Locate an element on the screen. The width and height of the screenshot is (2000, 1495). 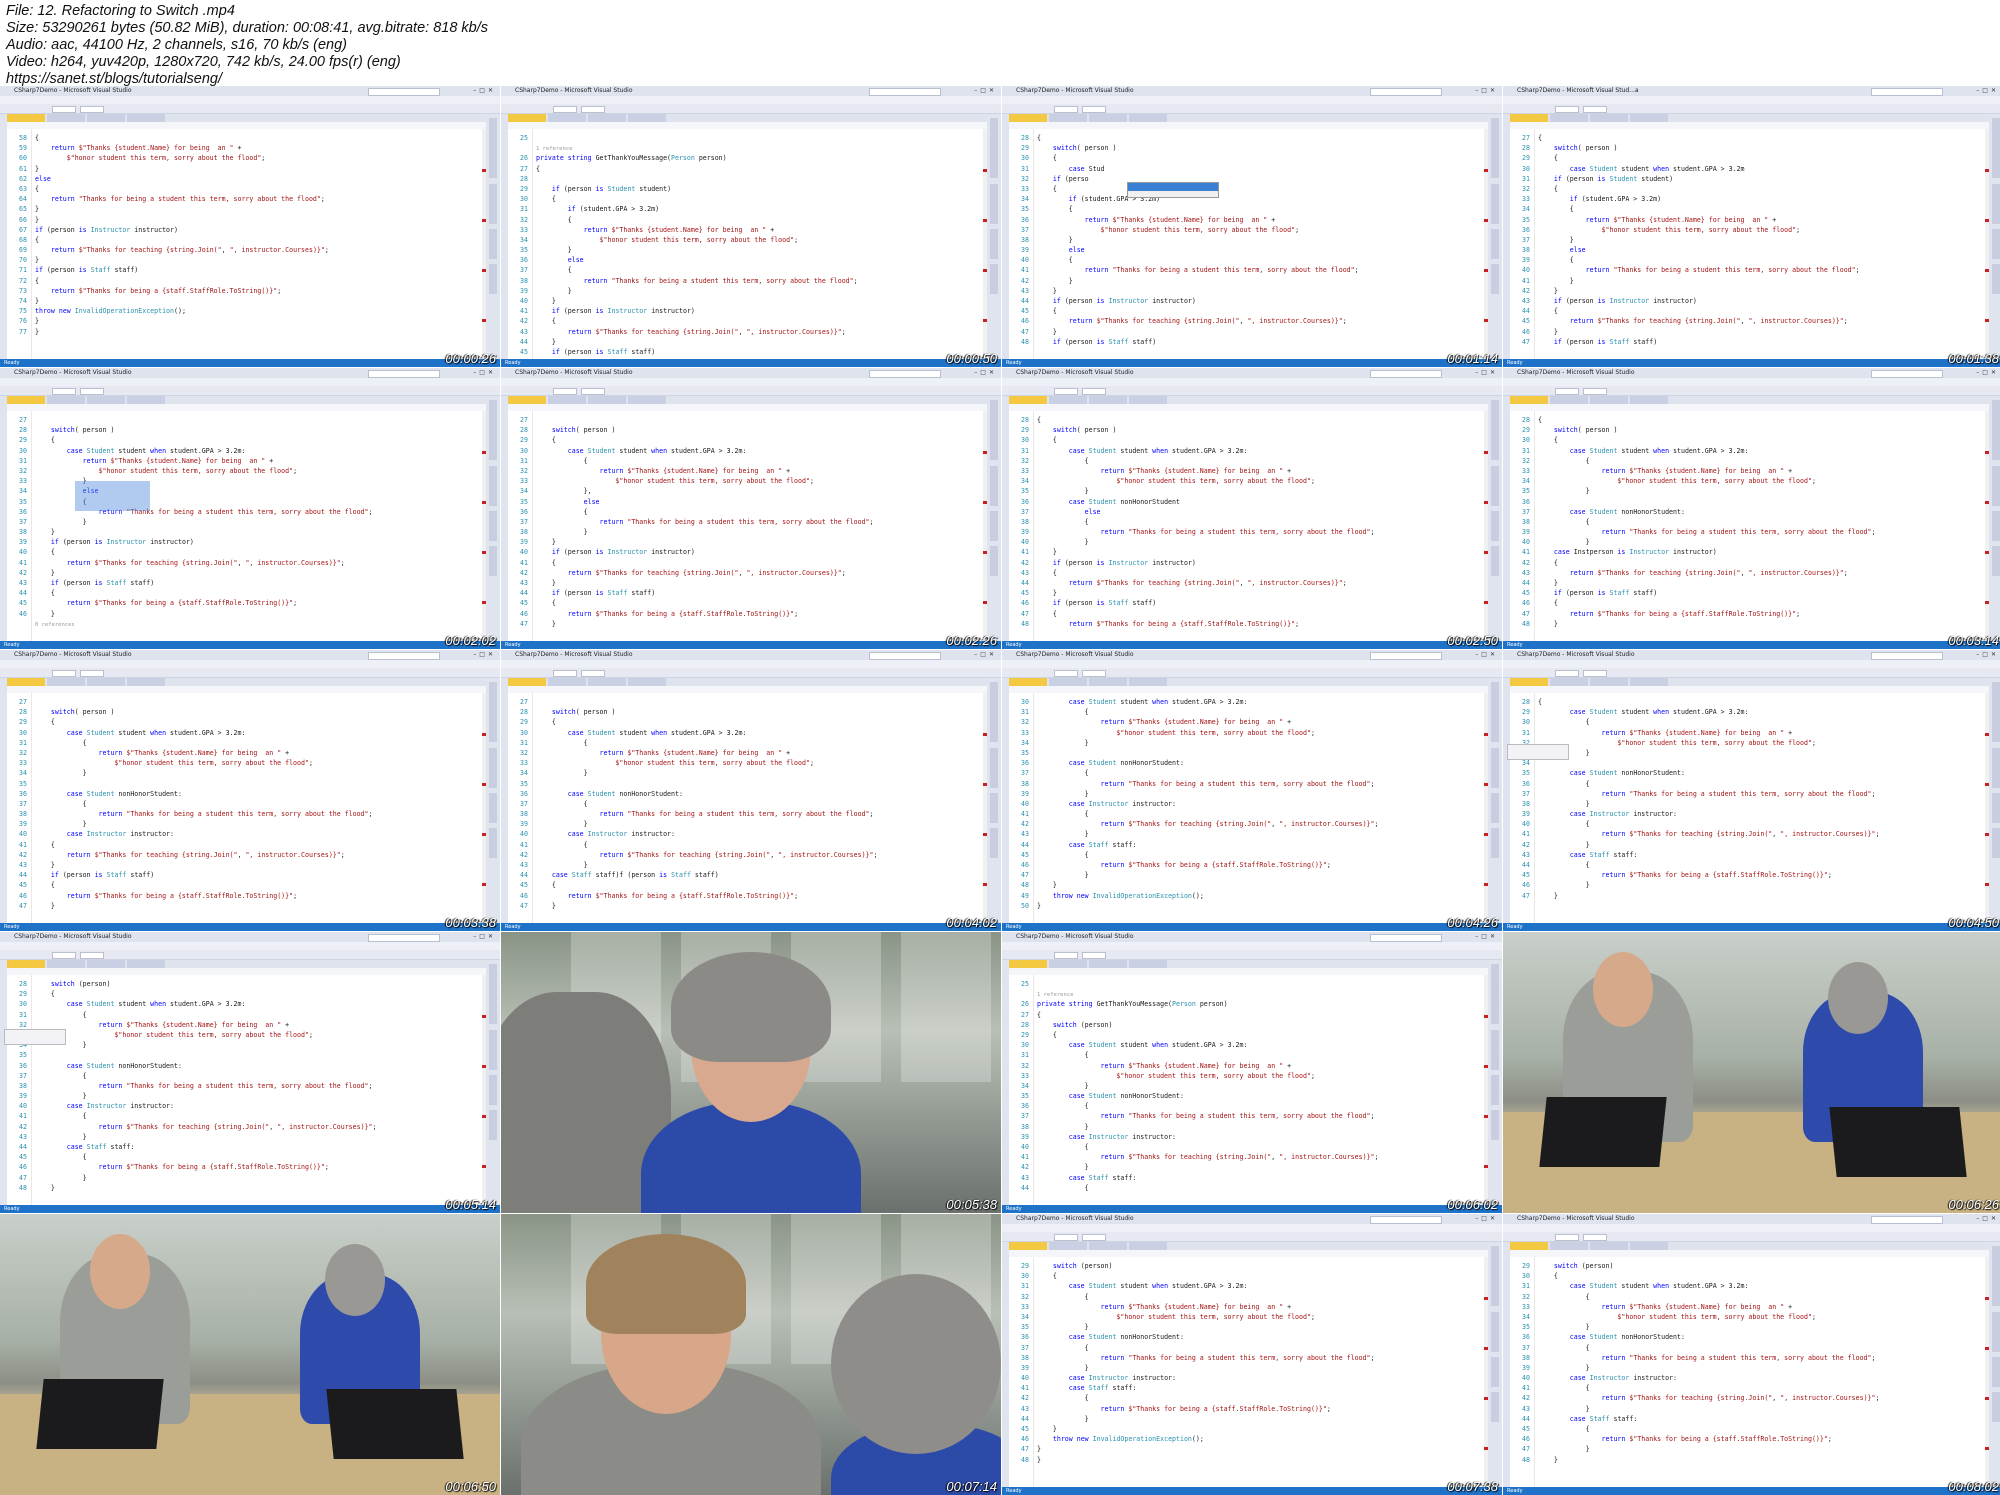
thumbnail-tile: 00:07:14 is located at coordinates (751, 1354).